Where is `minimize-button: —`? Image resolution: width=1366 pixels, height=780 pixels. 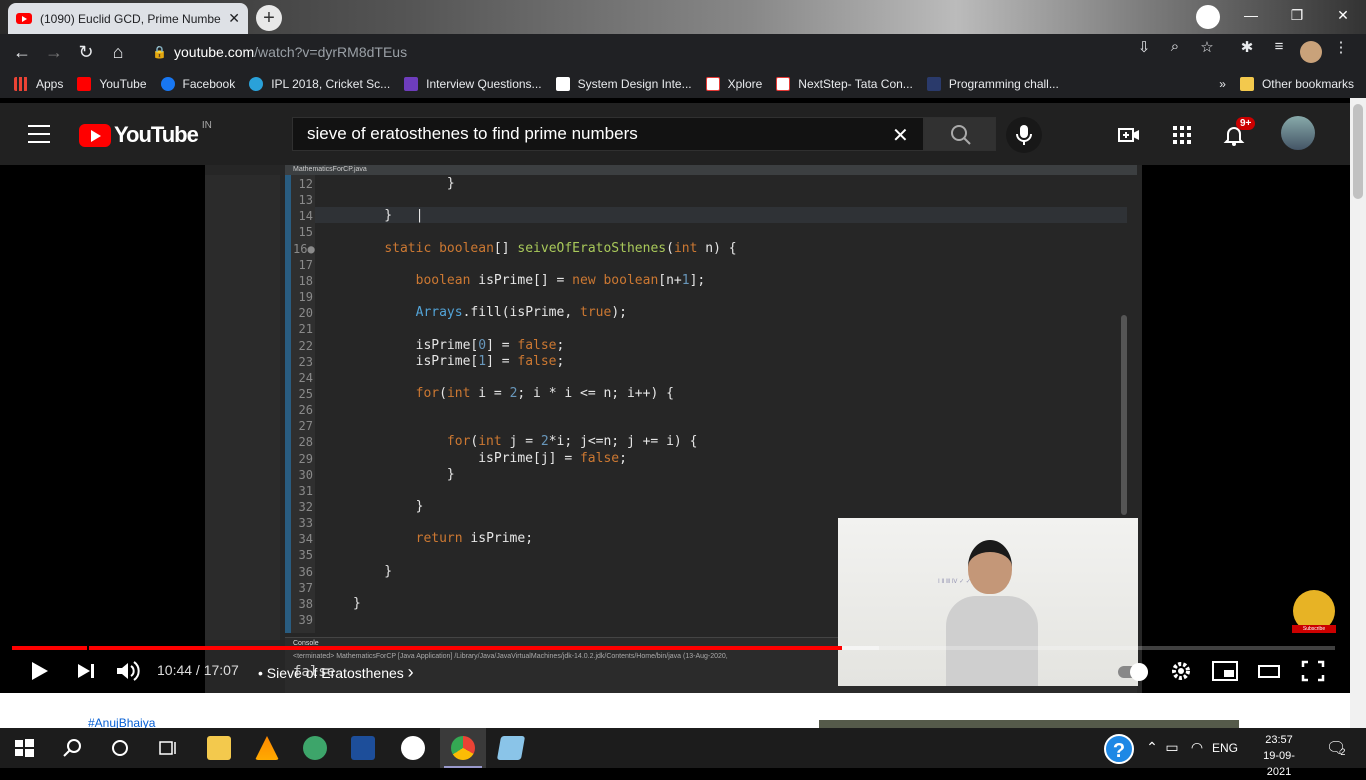 minimize-button: — is located at coordinates (1251, 15).